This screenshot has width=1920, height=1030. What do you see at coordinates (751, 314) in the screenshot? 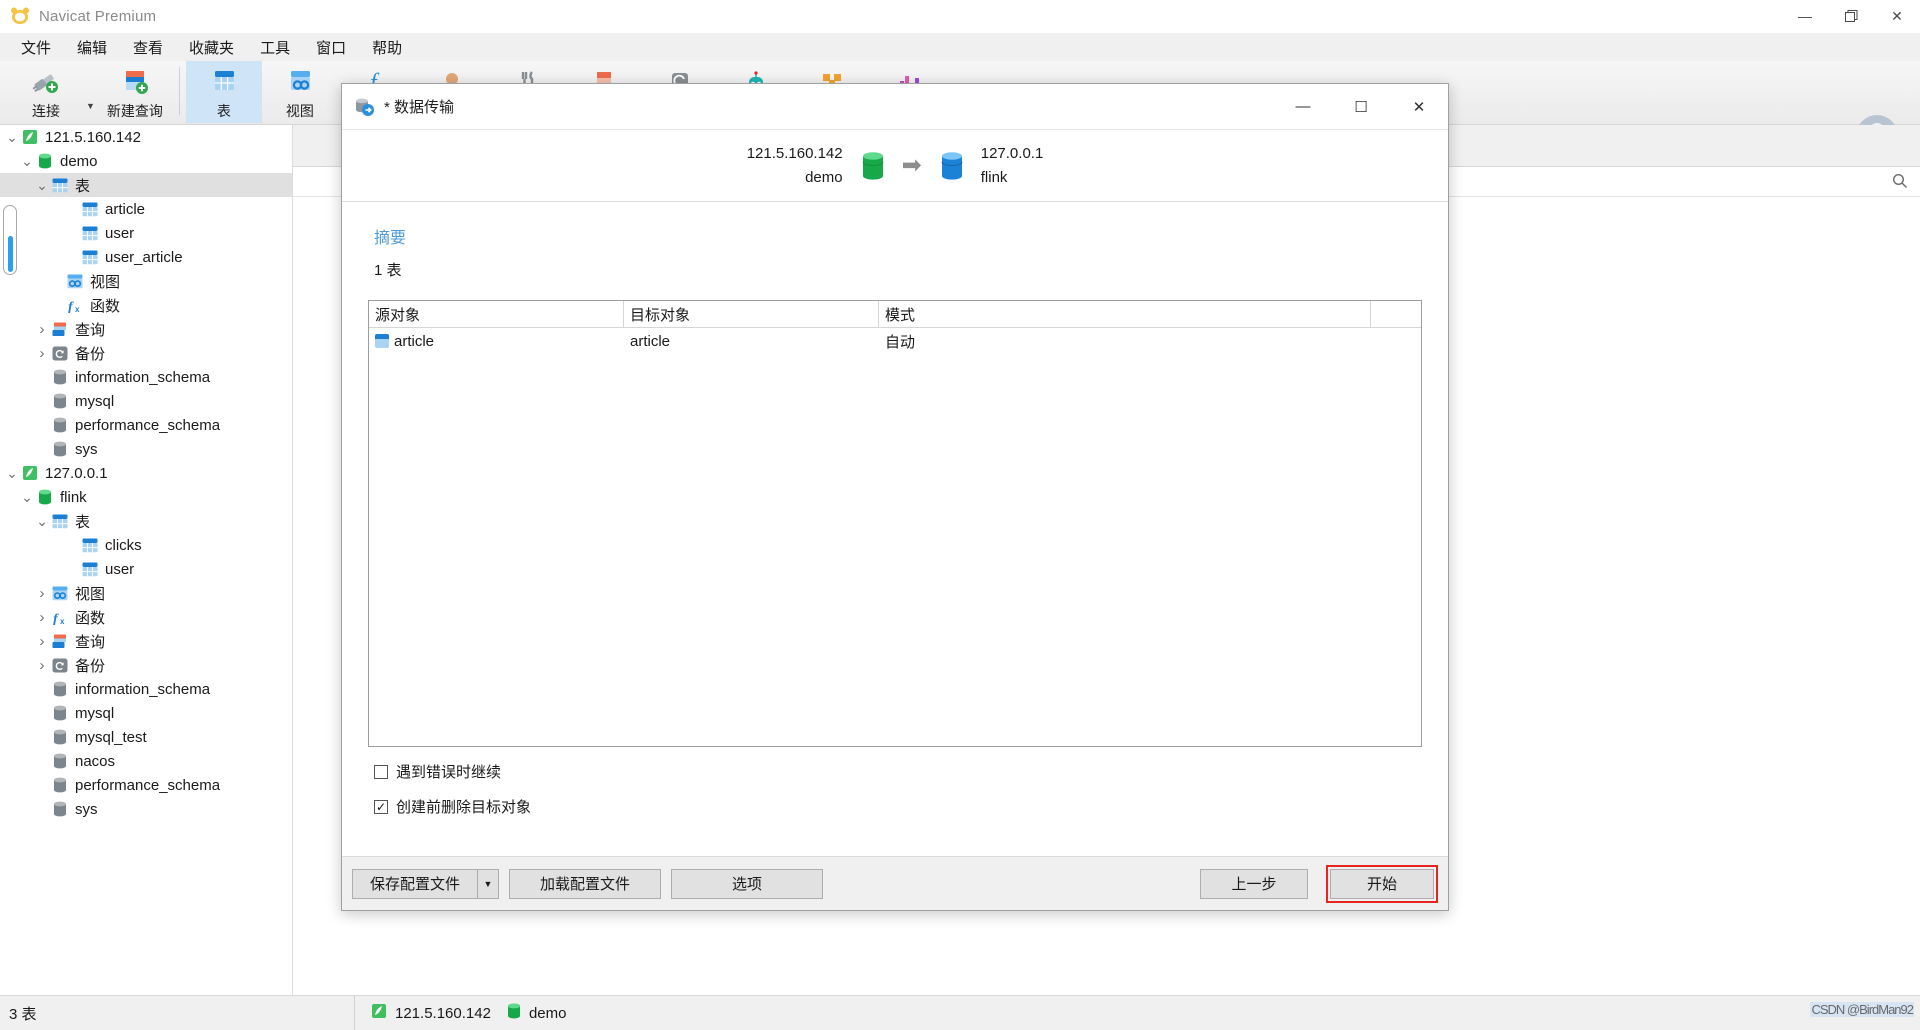
I see `grid-header-target: 目标对象` at bounding box center [751, 314].